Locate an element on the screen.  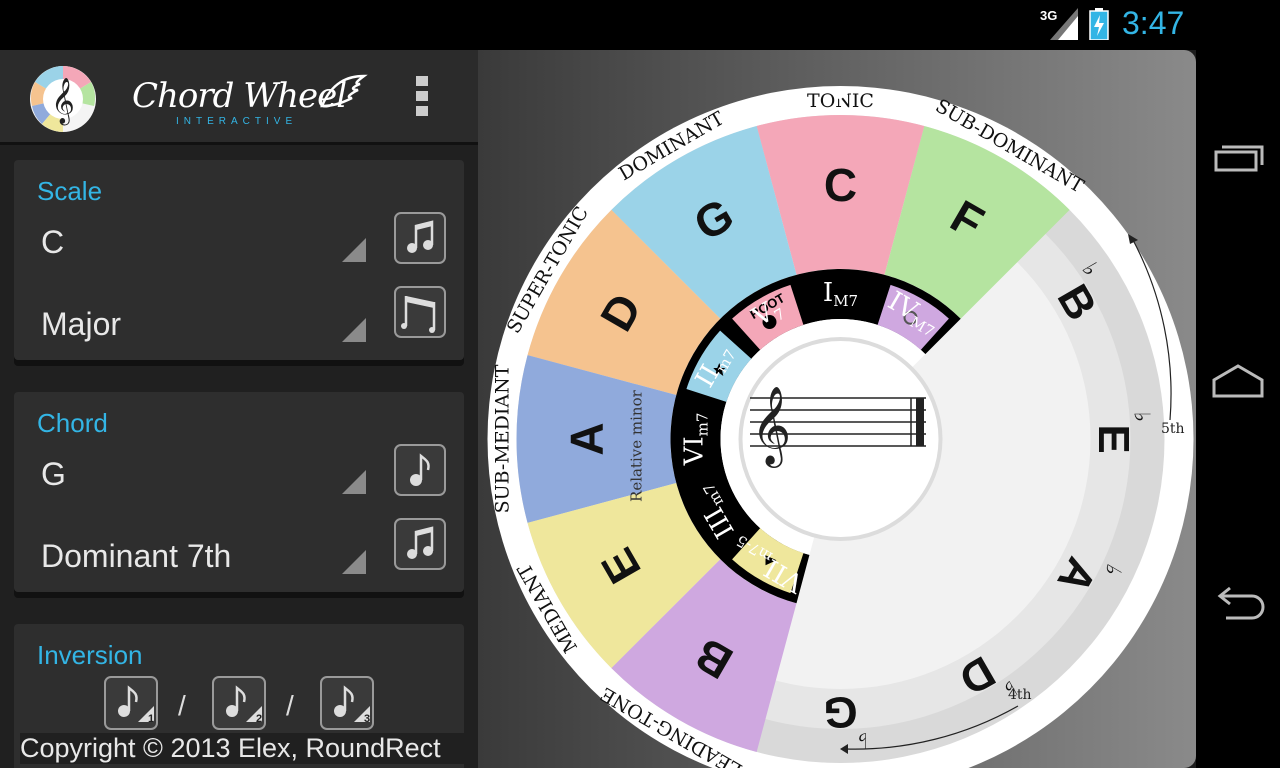
network-type-label: 3G is located at coordinates (1049, 15).